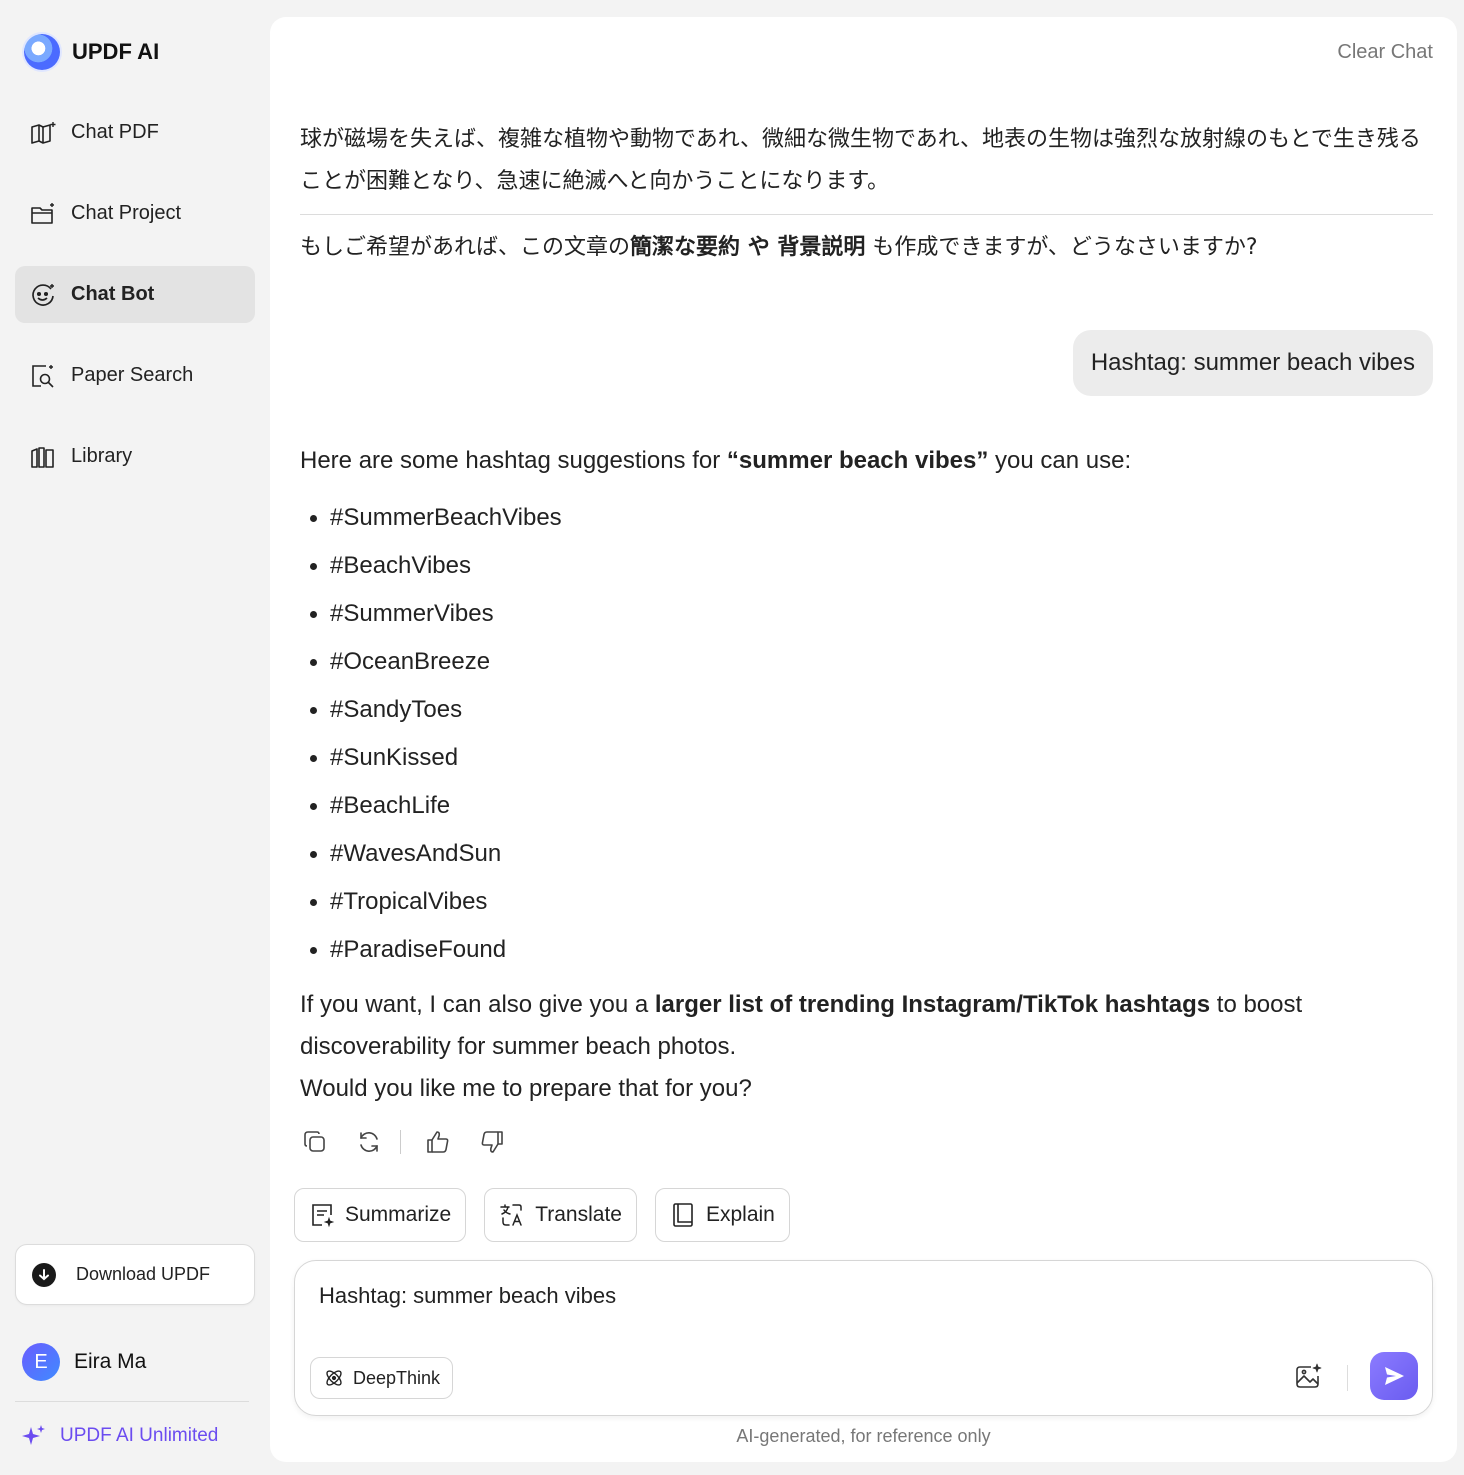 Image resolution: width=1464 pixels, height=1475 pixels. Describe the element at coordinates (41, 1362) in the screenshot. I see `avatar: E` at that location.